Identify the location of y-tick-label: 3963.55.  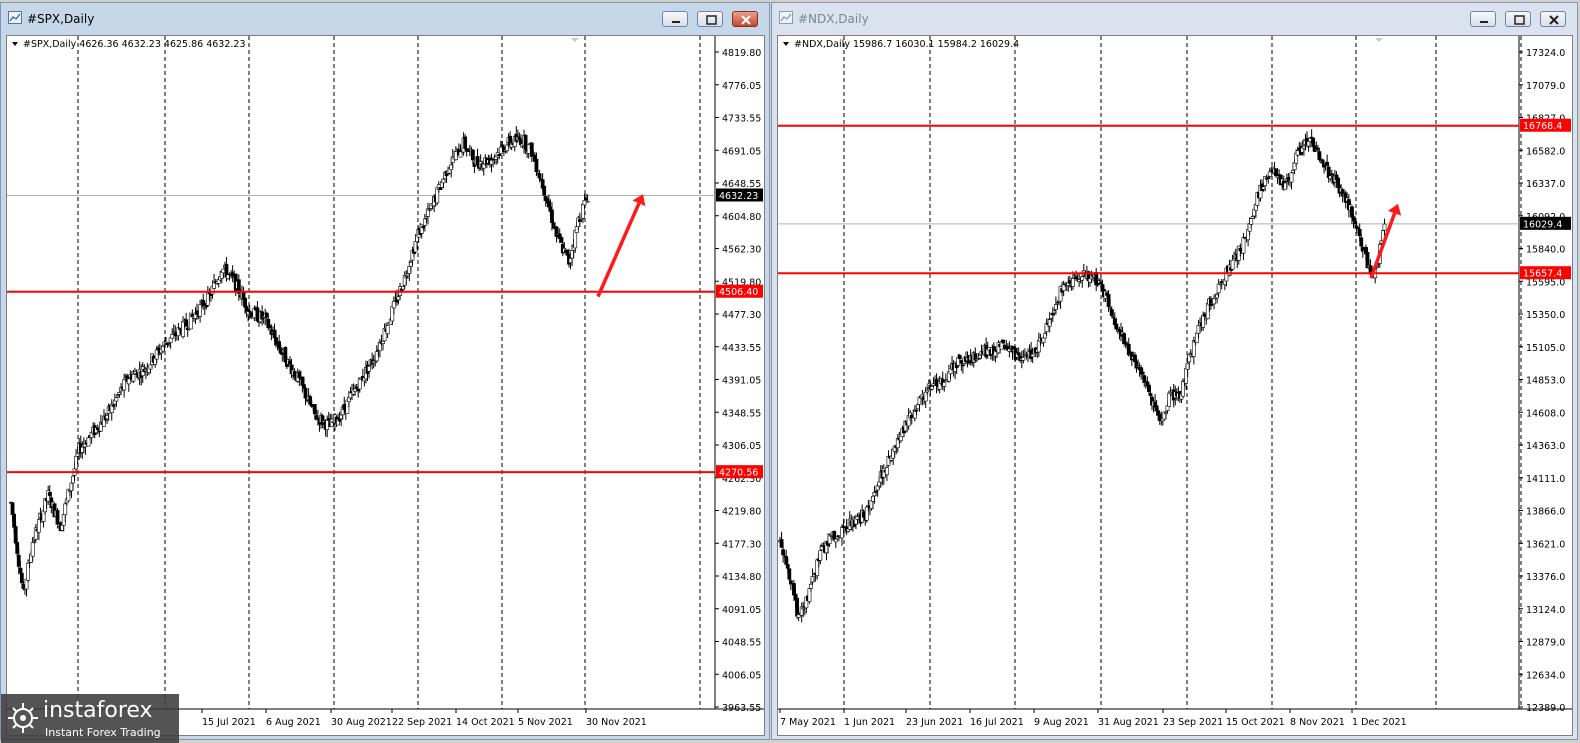
(741, 708).